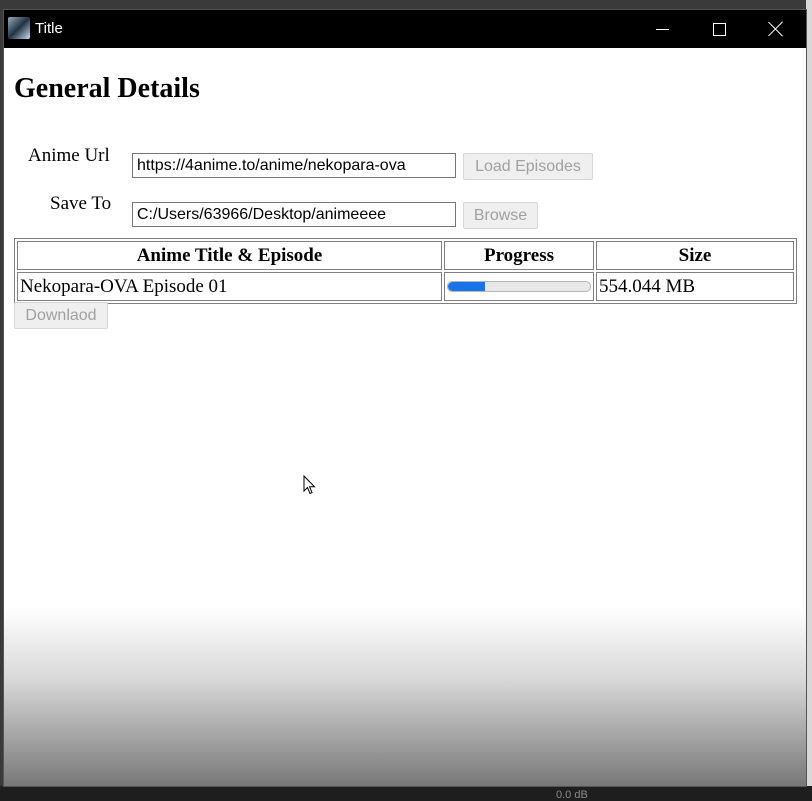 The width and height of the screenshot is (812, 801). What do you see at coordinates (294, 165) in the screenshot?
I see `anime-url-input` at bounding box center [294, 165].